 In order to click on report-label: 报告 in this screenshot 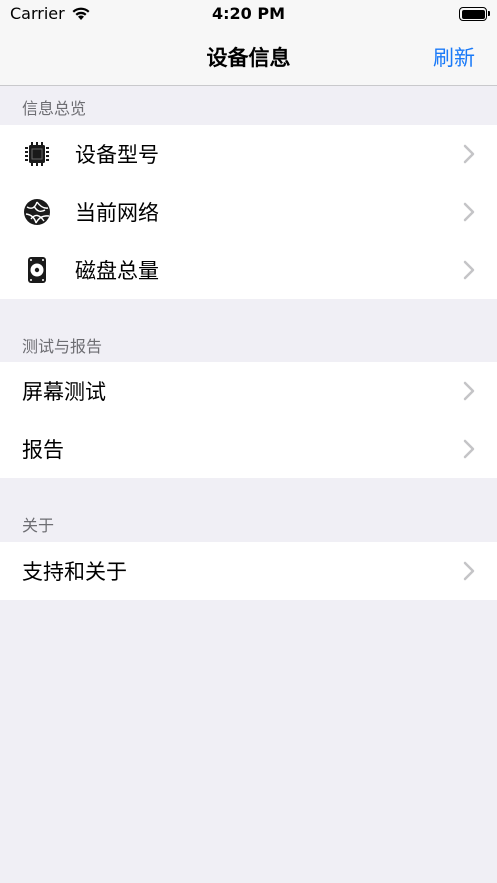, I will do `click(43, 450)`.